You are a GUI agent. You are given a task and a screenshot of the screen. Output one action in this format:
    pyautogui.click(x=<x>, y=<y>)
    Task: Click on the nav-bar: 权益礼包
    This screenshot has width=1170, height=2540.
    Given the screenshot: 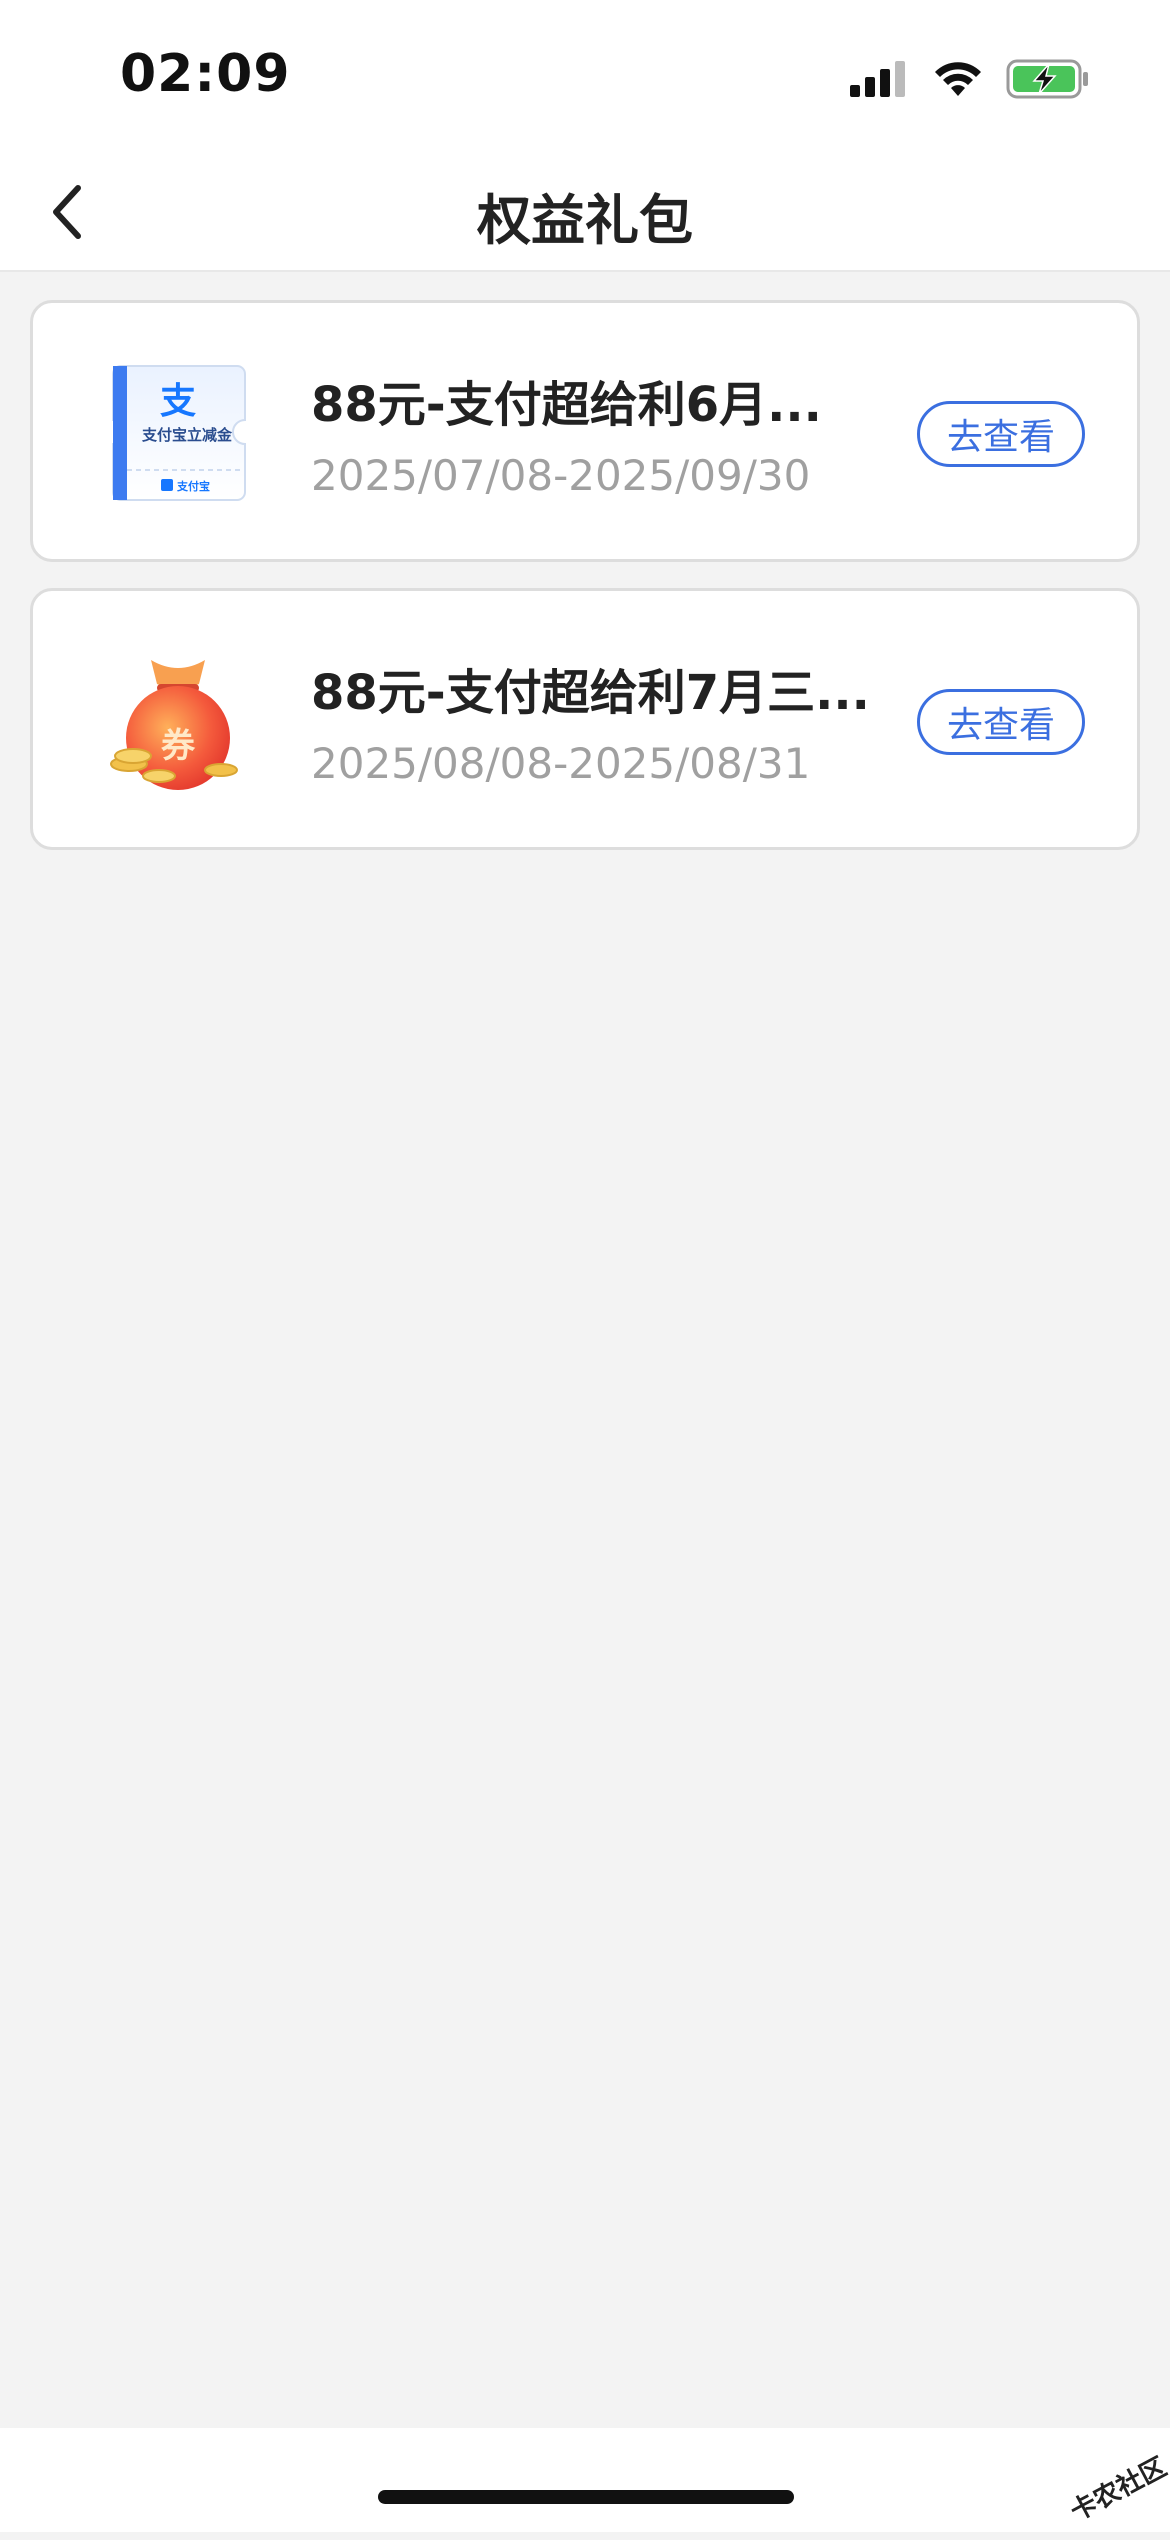 What is the action you would take?
    pyautogui.click(x=585, y=211)
    